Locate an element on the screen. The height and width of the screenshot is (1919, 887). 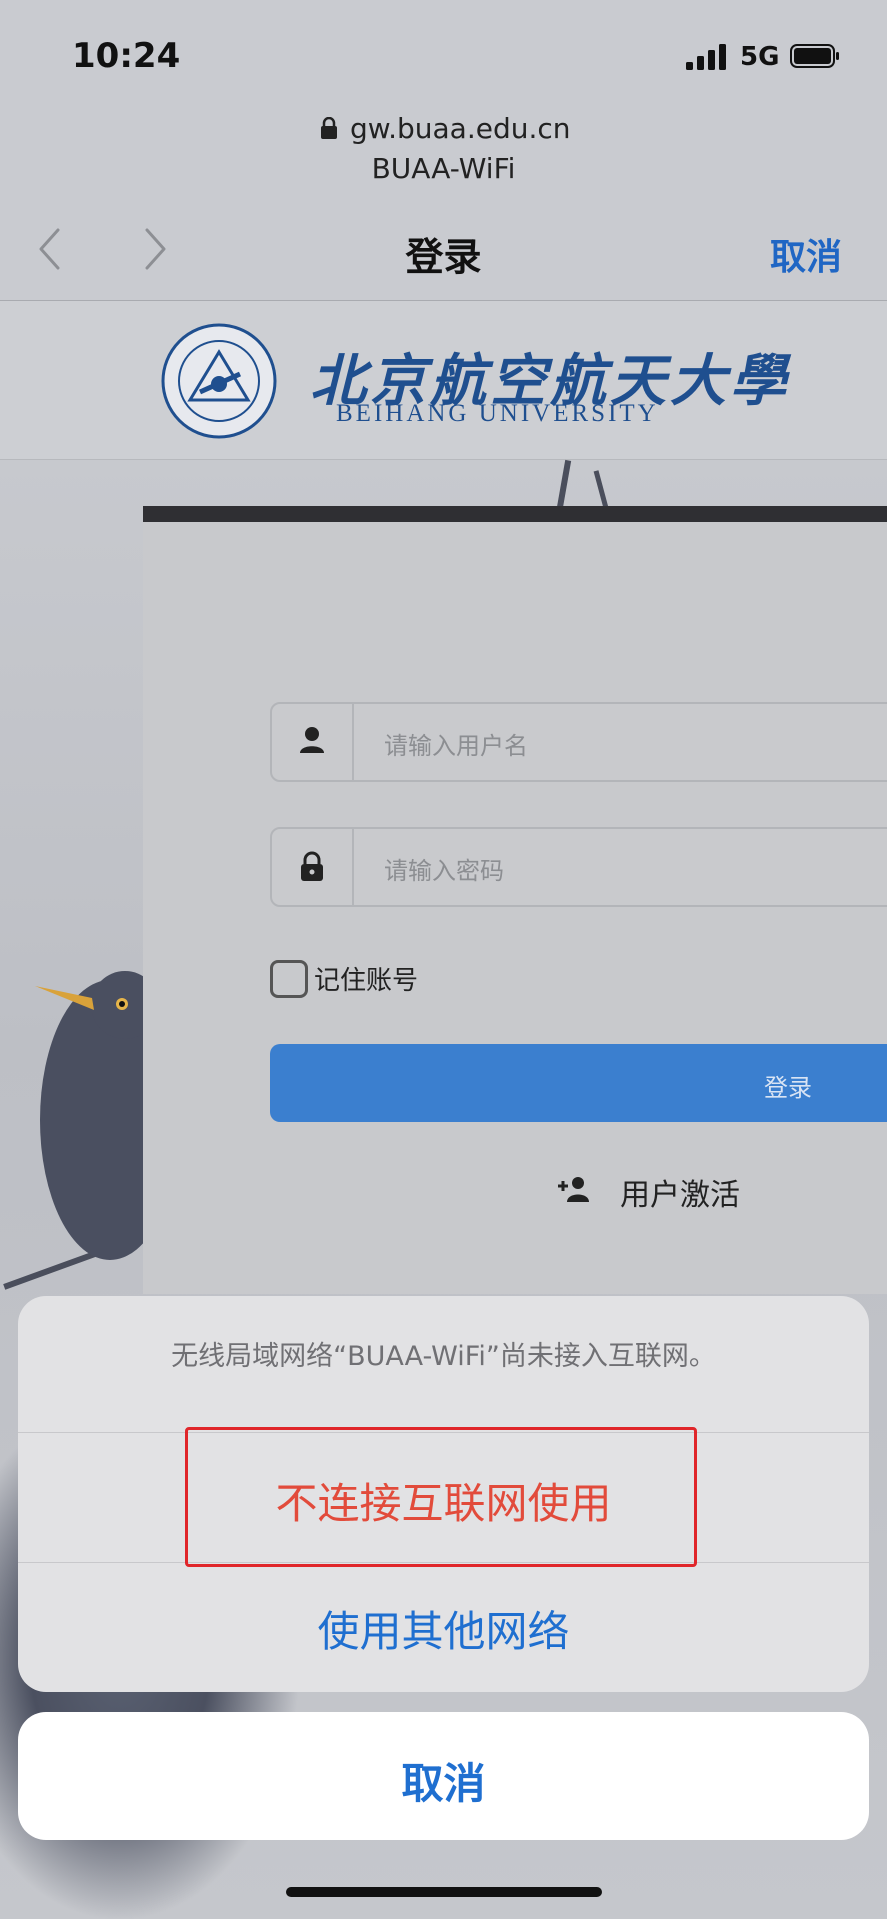
remember-account-label: 记住账号 is located at coordinates (366, 981).